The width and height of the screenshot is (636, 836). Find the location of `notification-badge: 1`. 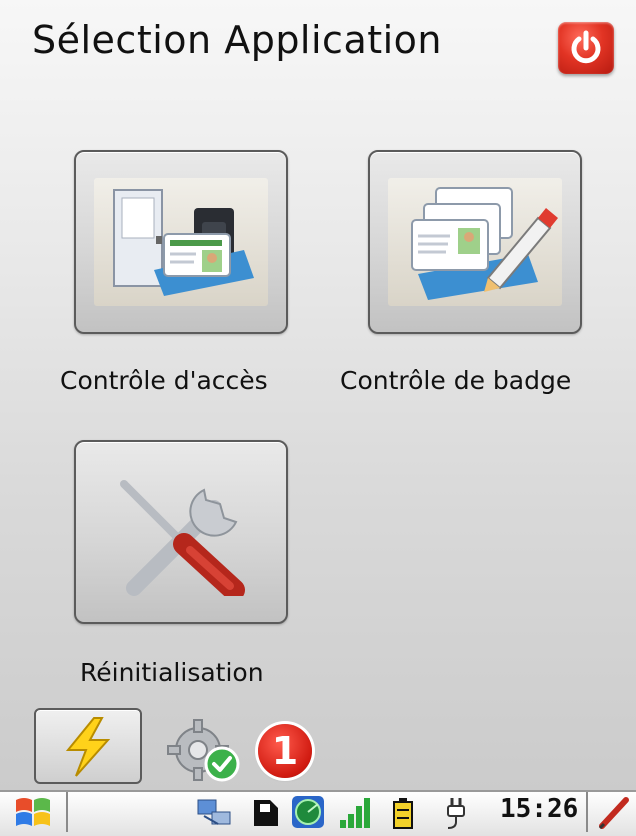

notification-badge: 1 is located at coordinates (285, 751).